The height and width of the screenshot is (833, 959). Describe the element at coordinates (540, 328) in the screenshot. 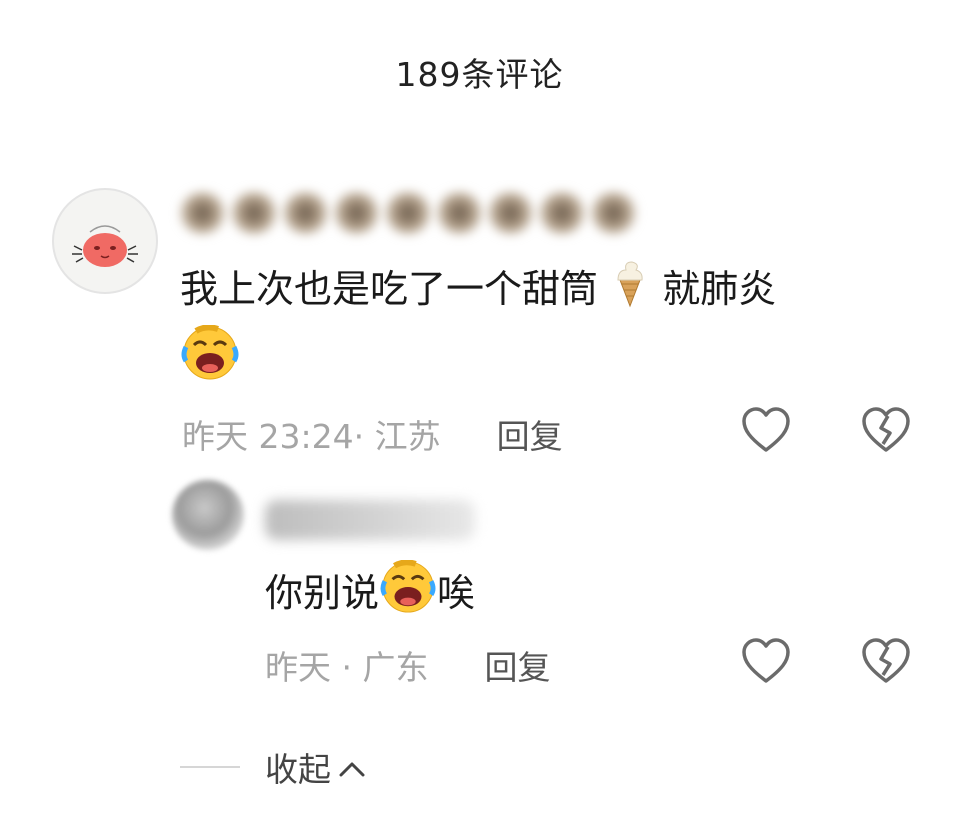

I see `comment-body: 我上次也是吃了一个甜筒 就肺炎` at that location.